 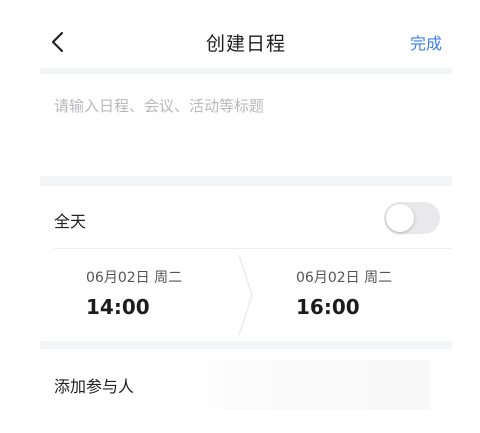 I want to click on all-day-toggle, so click(x=412, y=218).